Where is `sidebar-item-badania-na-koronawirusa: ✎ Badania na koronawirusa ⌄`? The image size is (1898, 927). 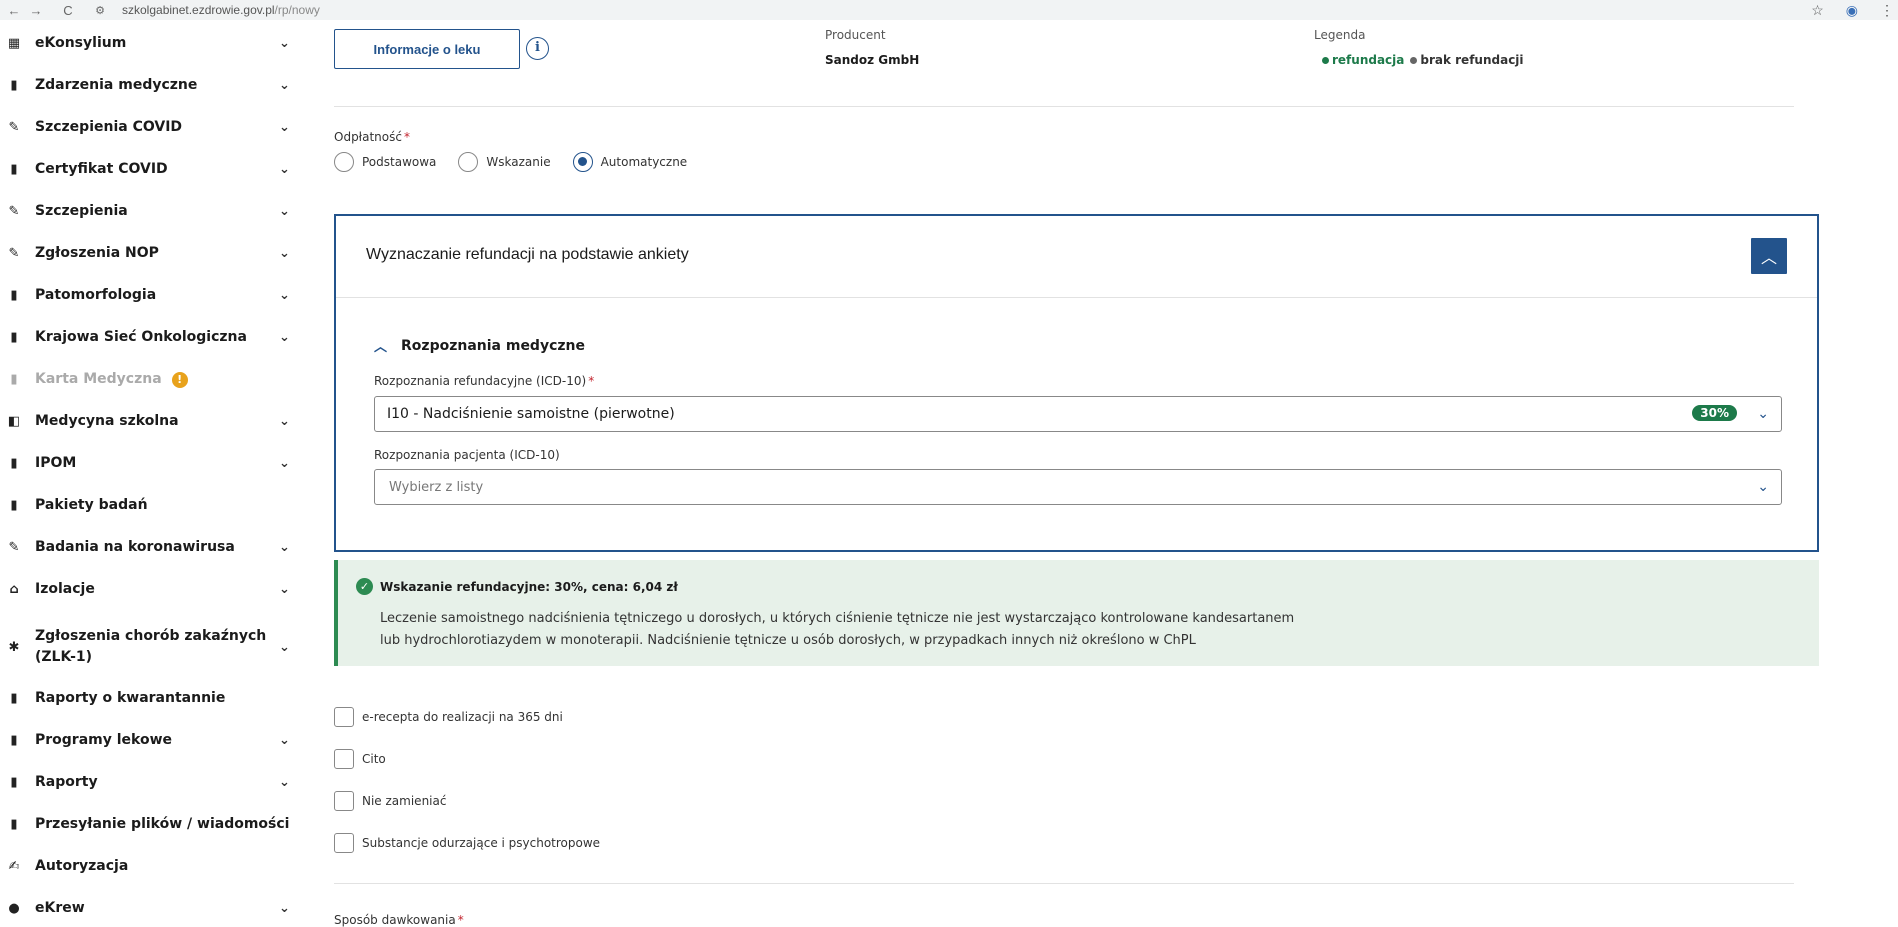
sidebar-item-badania-na-koronawirusa: ✎ Badania na koronawirusa ⌄ is located at coordinates (156, 547).